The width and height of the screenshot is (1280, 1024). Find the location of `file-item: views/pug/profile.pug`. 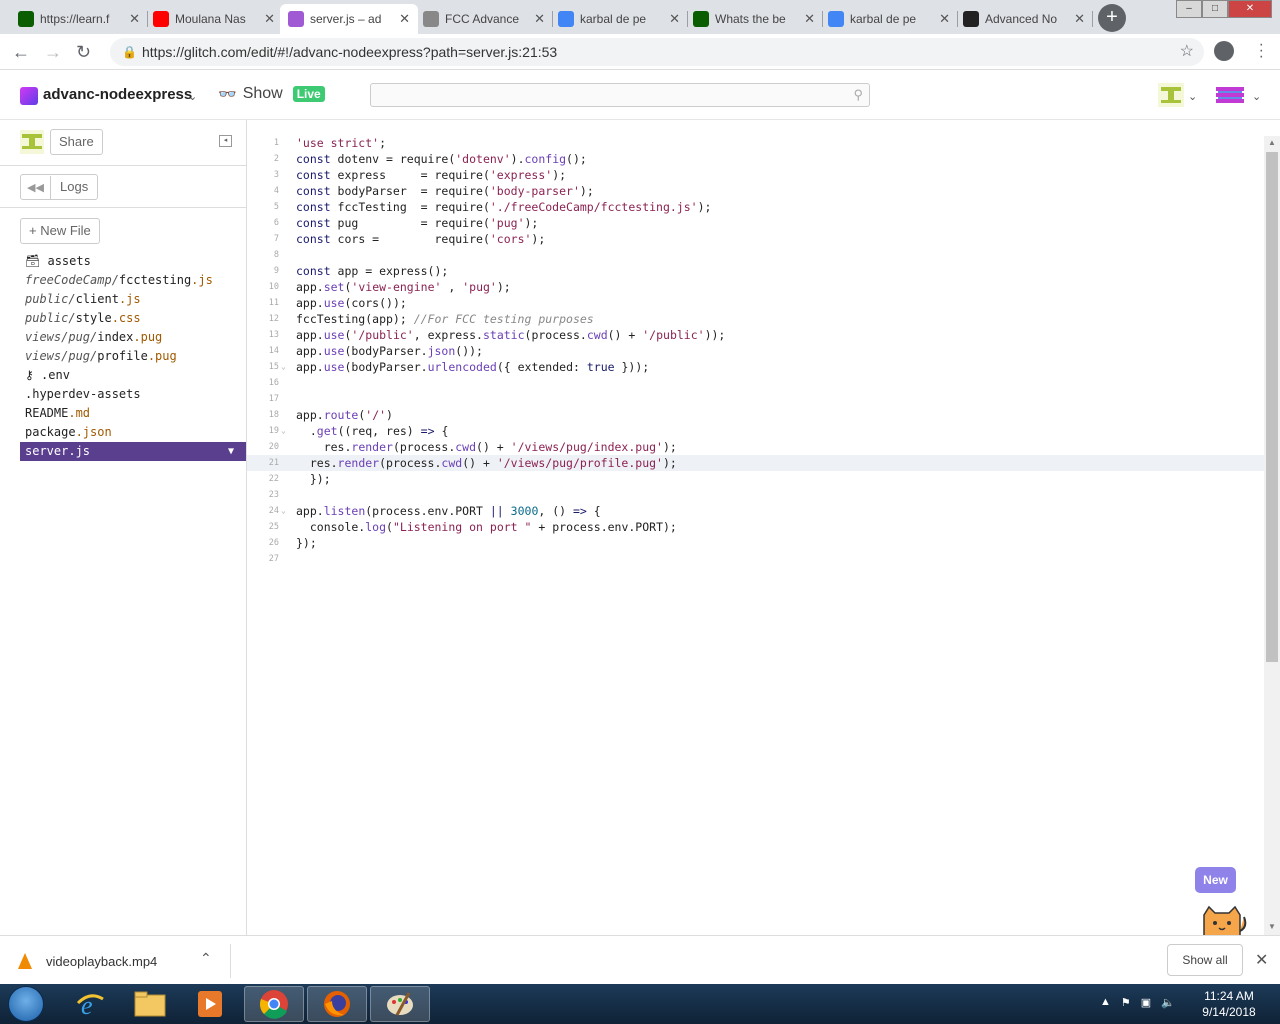

file-item: views/pug/profile.pug is located at coordinates (133, 356).